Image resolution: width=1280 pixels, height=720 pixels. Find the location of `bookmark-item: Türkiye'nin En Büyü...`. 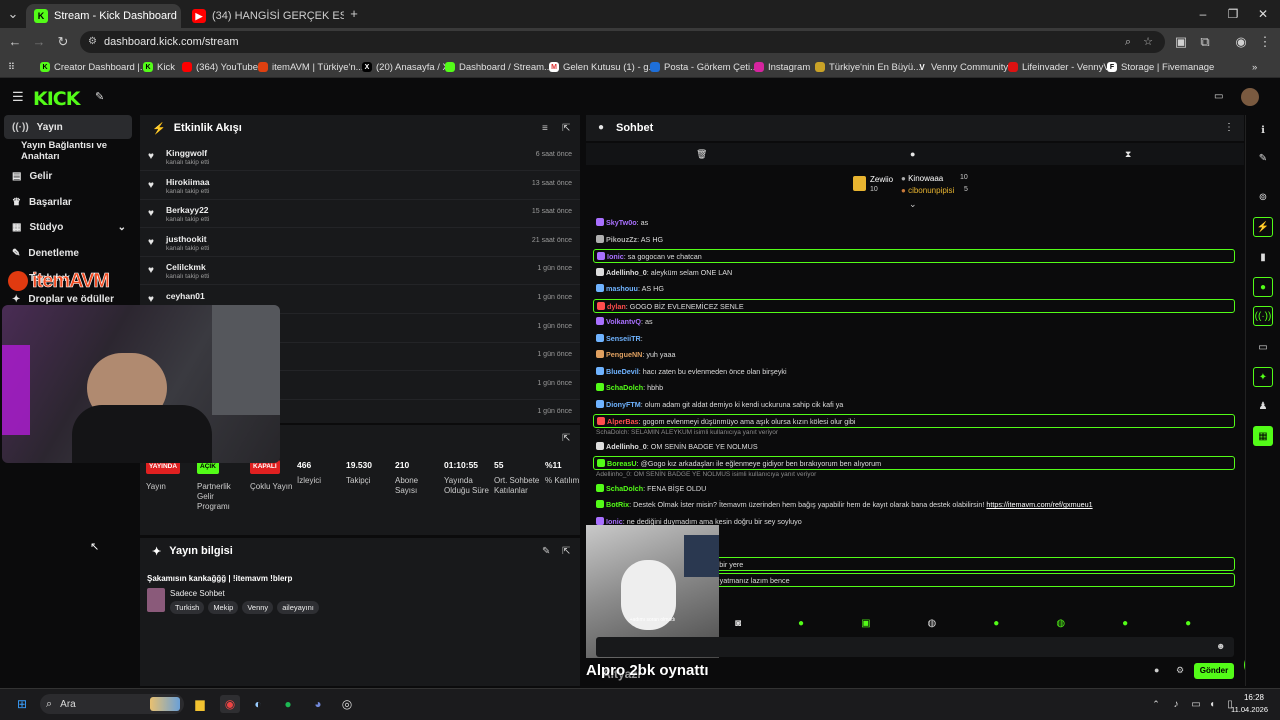

bookmark-item: Türkiye'nin En Büyü... is located at coordinates (868, 67).